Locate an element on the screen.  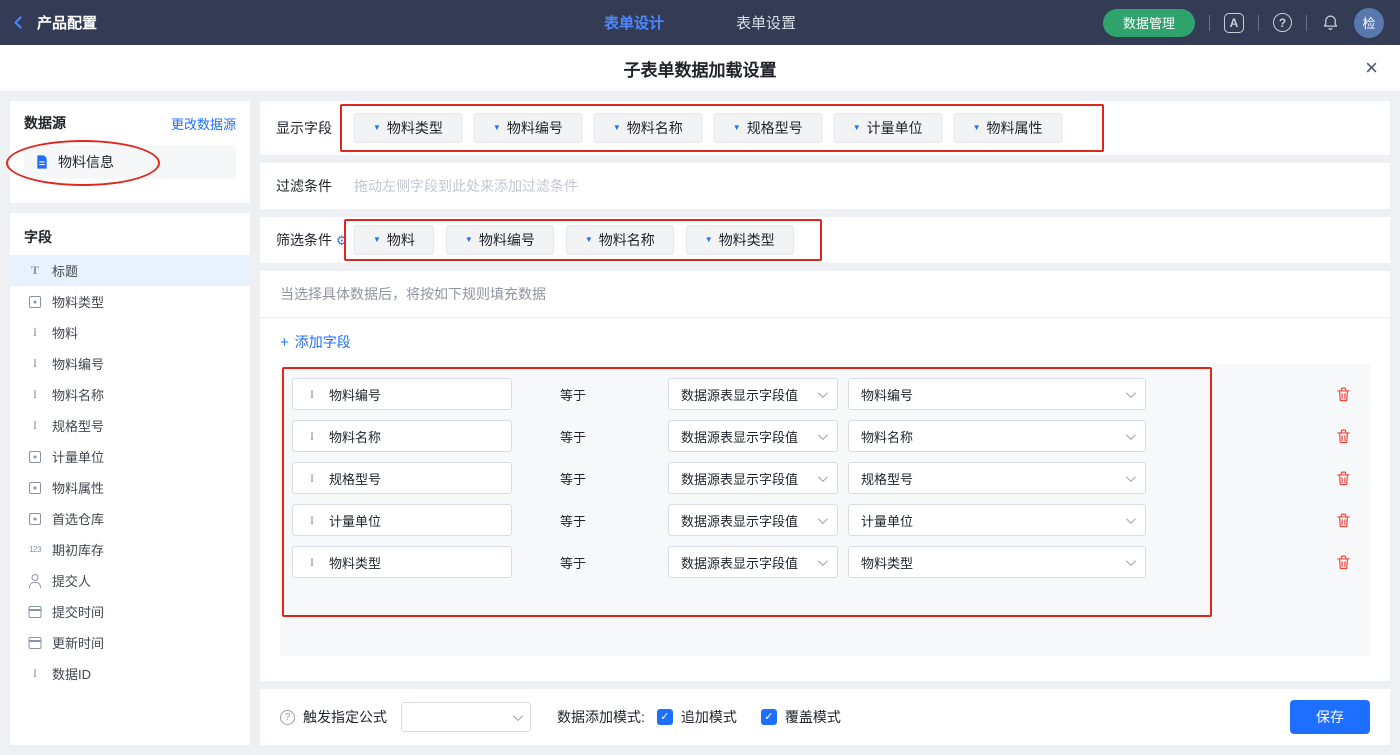
rule-field-input: I 规格型号 is located at coordinates (402, 478).